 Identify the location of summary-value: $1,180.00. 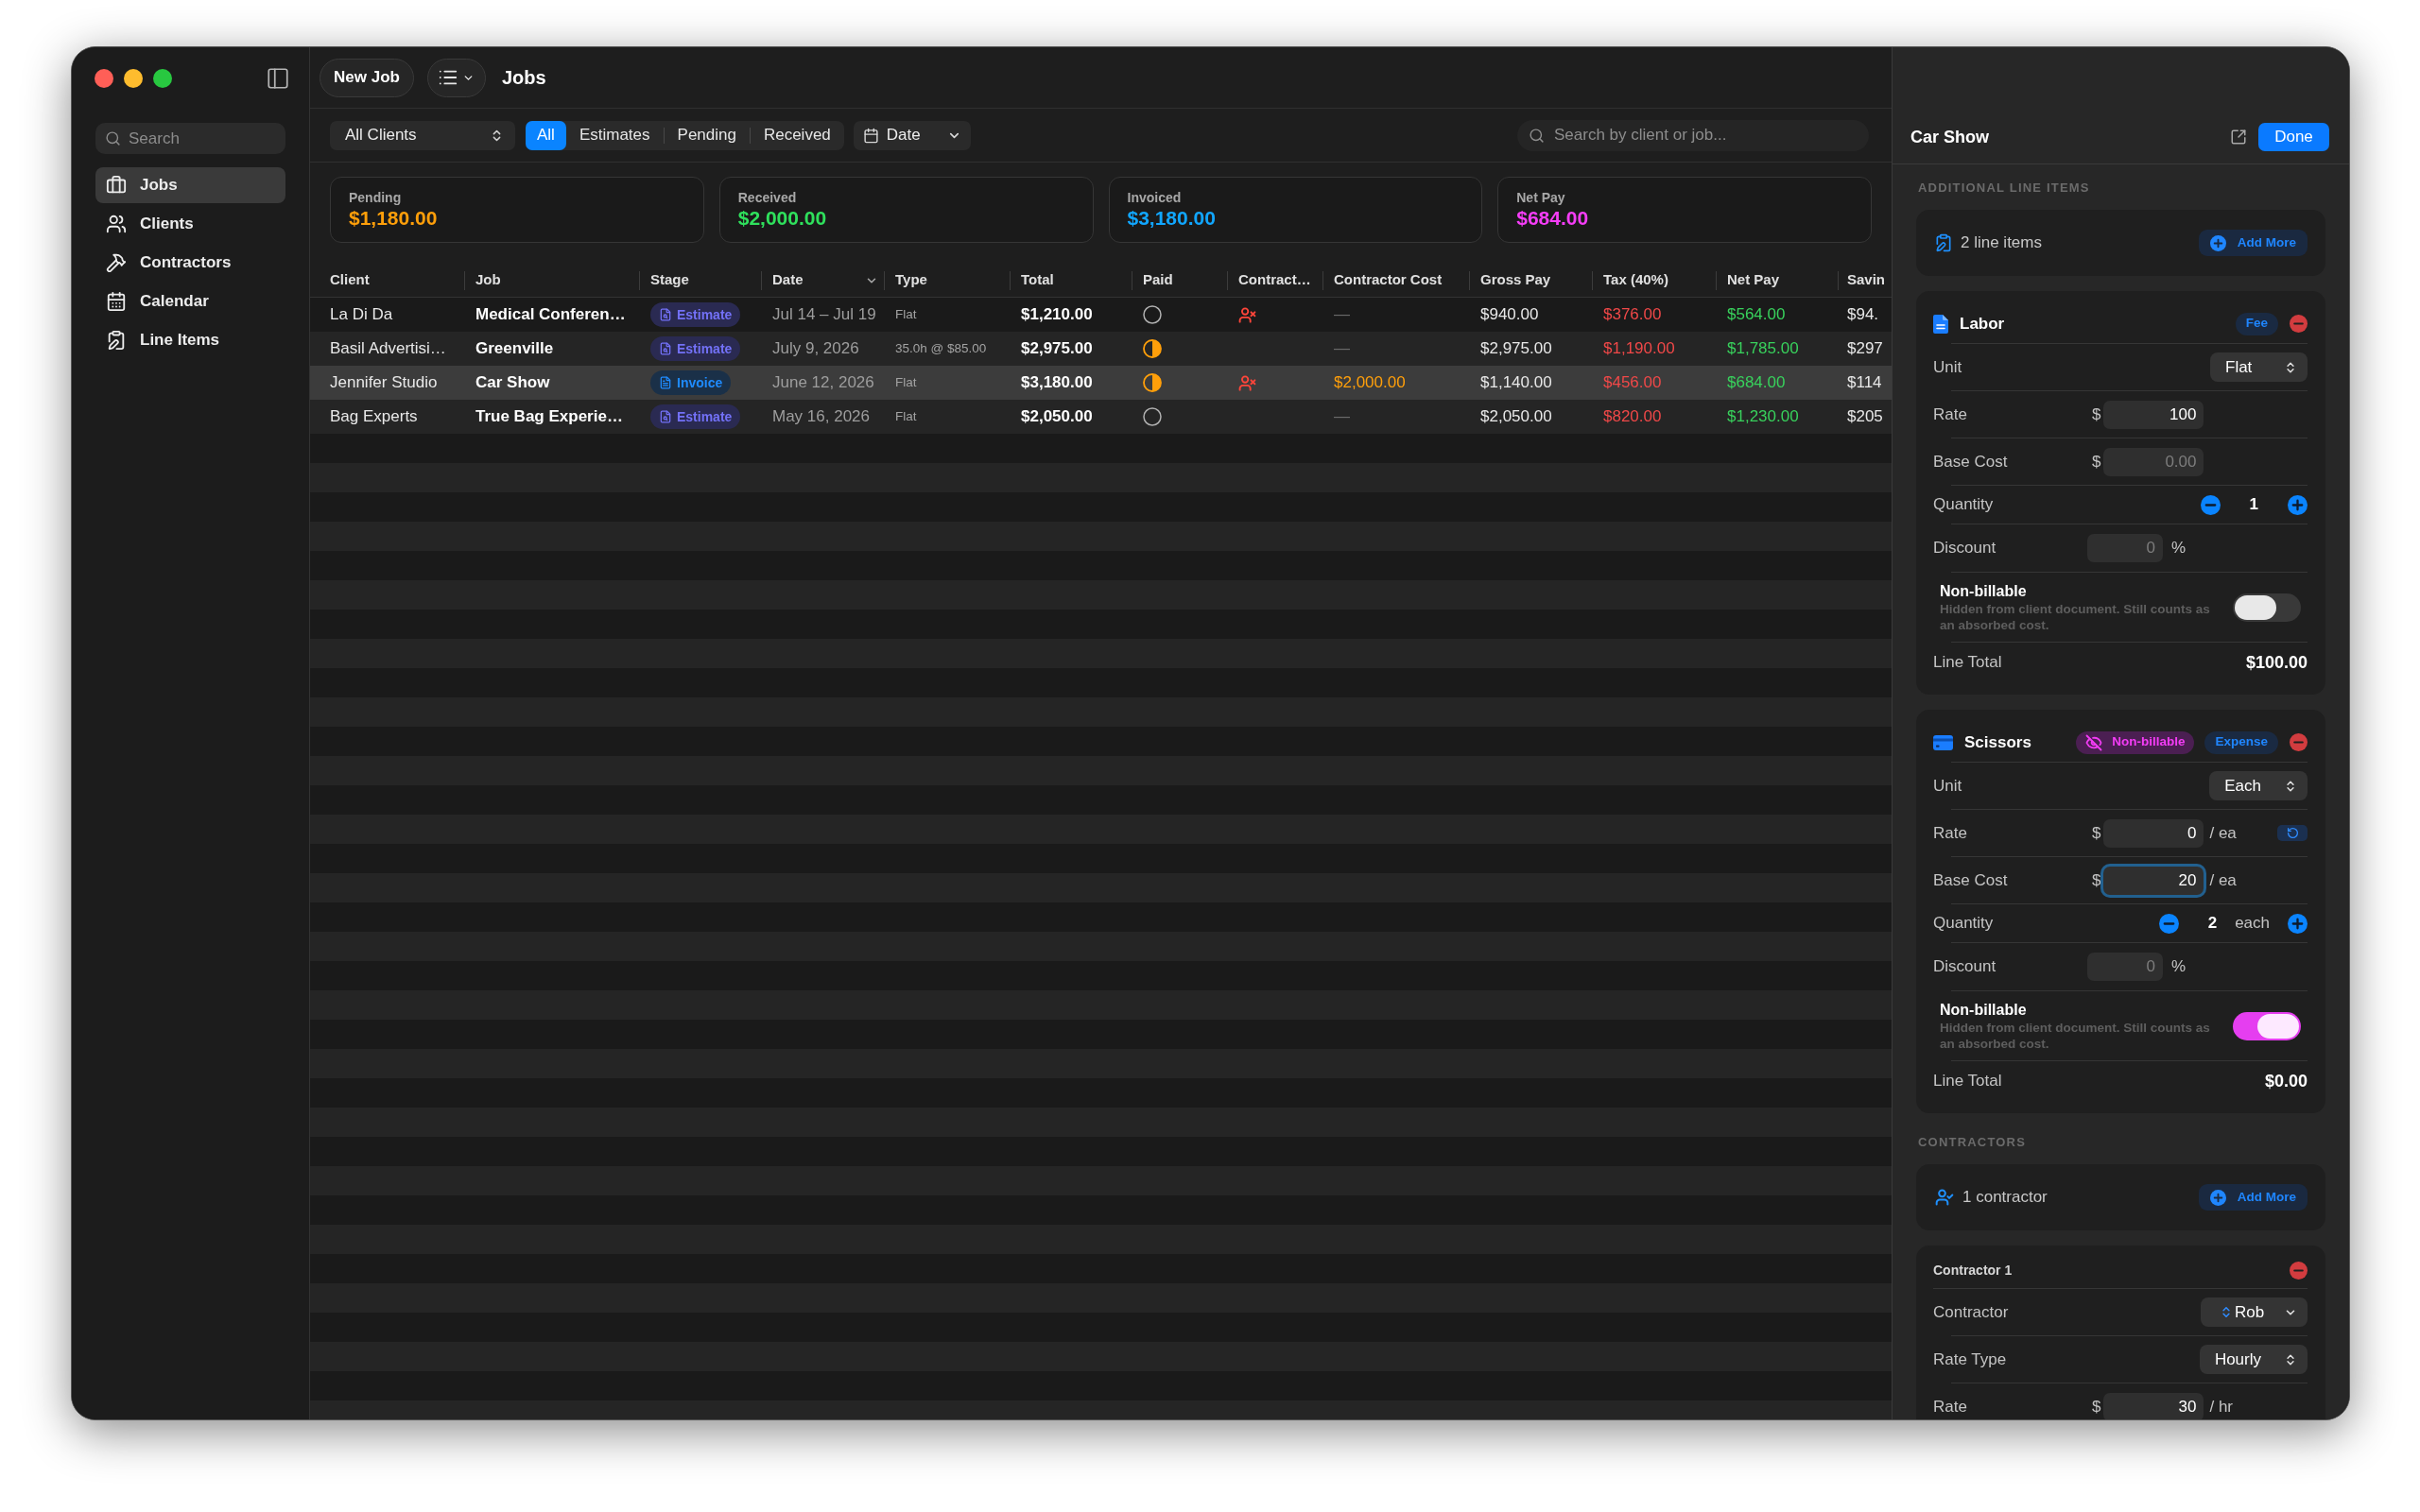
(393, 218).